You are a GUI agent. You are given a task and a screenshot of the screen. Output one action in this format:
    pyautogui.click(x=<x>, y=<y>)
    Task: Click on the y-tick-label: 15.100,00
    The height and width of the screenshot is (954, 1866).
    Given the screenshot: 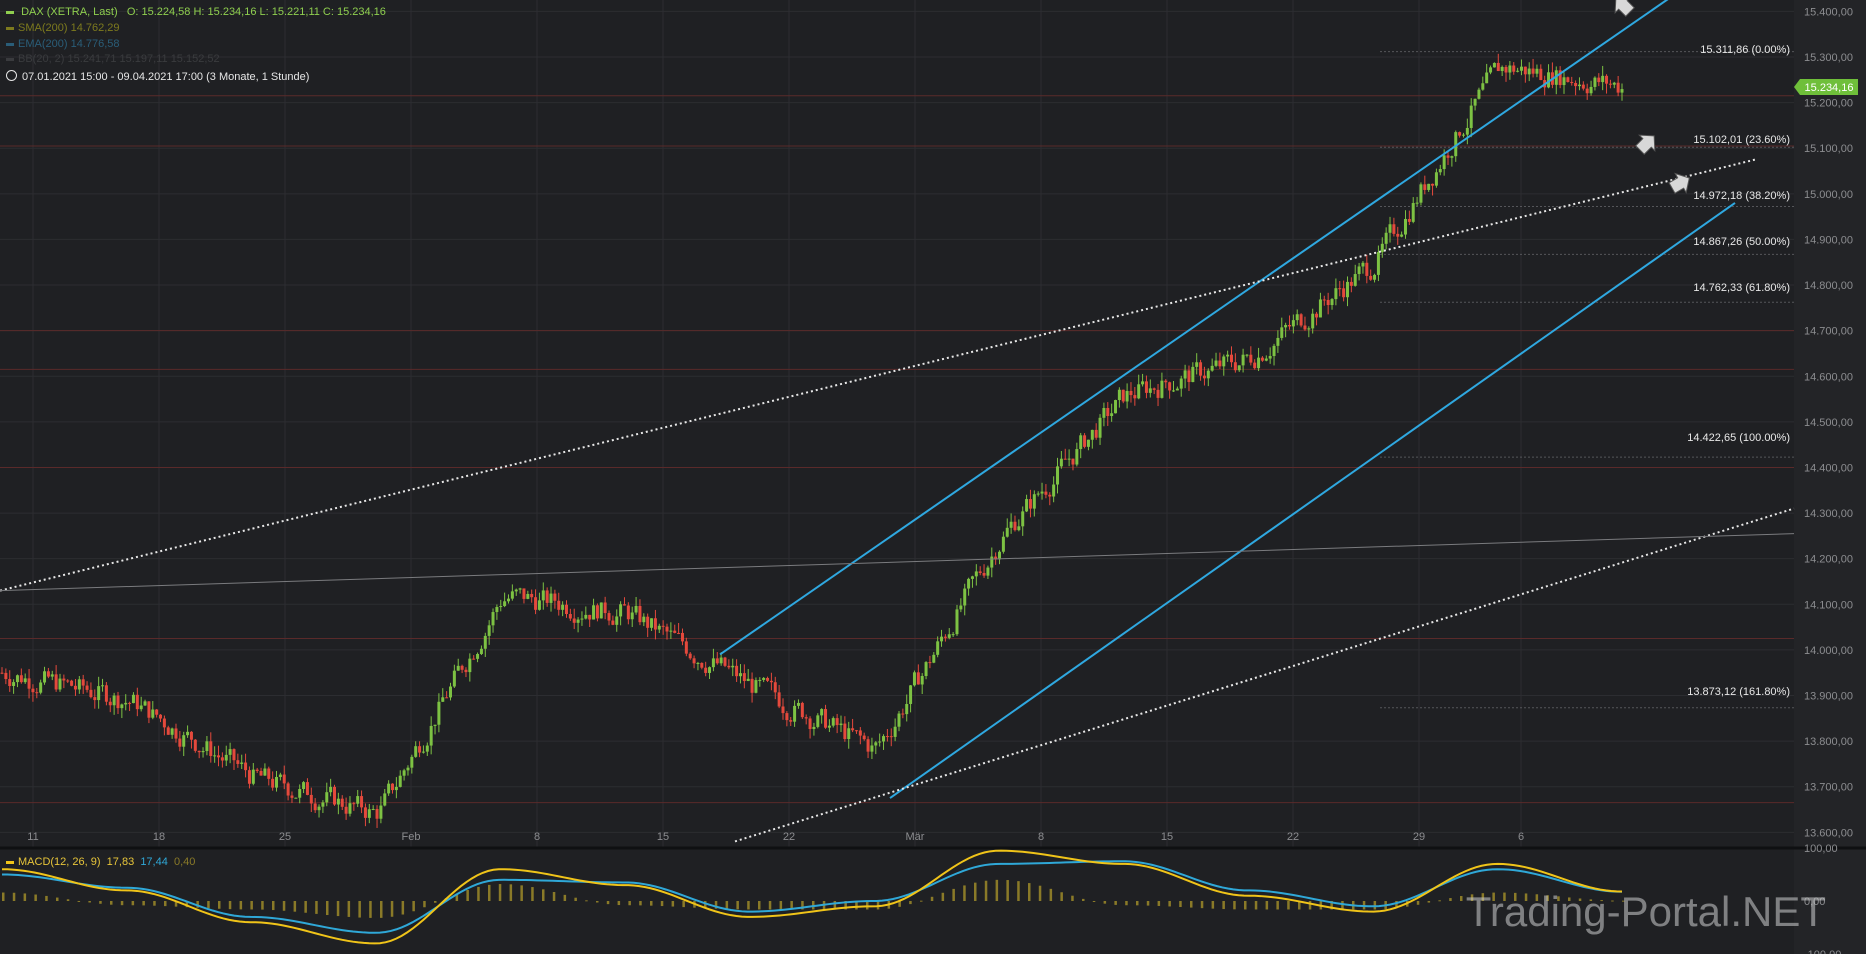 What is the action you would take?
    pyautogui.click(x=1828, y=149)
    